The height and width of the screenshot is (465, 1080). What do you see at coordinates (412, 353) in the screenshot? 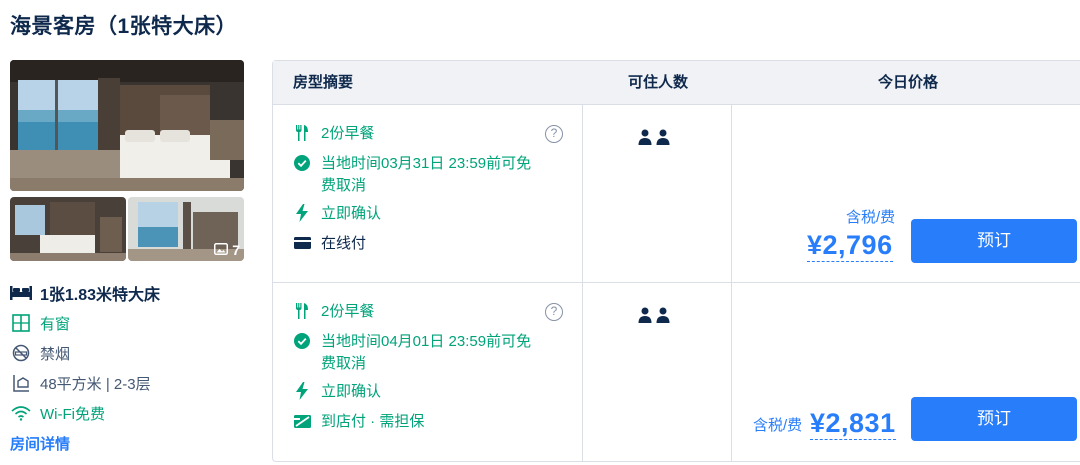
I see `free-cancel-info: 当地时间04月01日 23:59前可免 费取消` at bounding box center [412, 353].